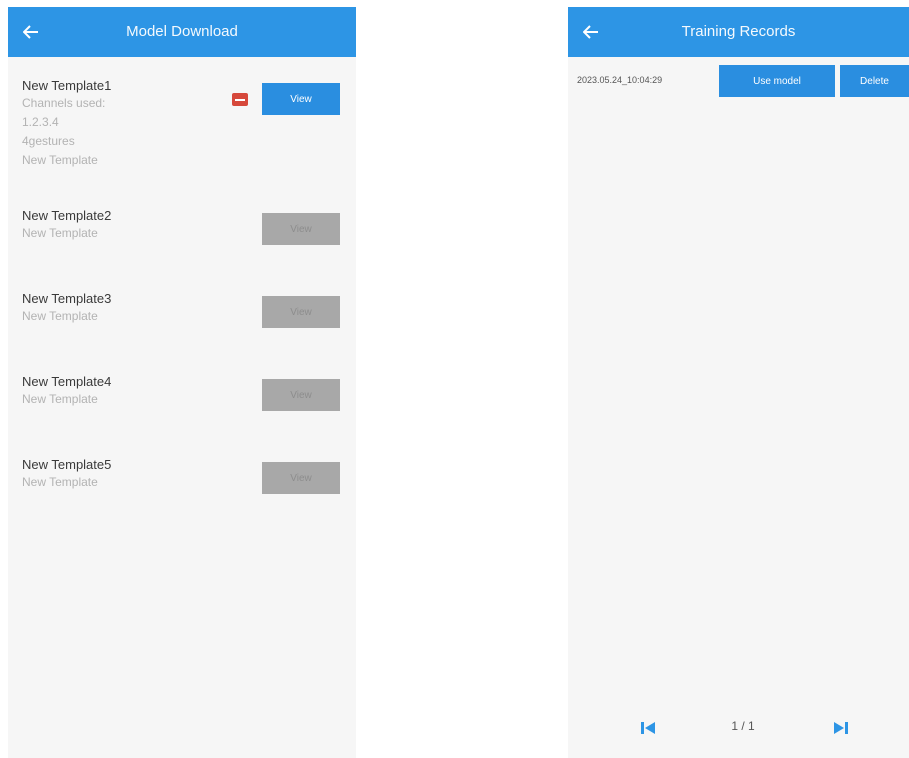 The width and height of the screenshot is (909, 758). I want to click on template-detail: 1.2.3.4, so click(40, 122).